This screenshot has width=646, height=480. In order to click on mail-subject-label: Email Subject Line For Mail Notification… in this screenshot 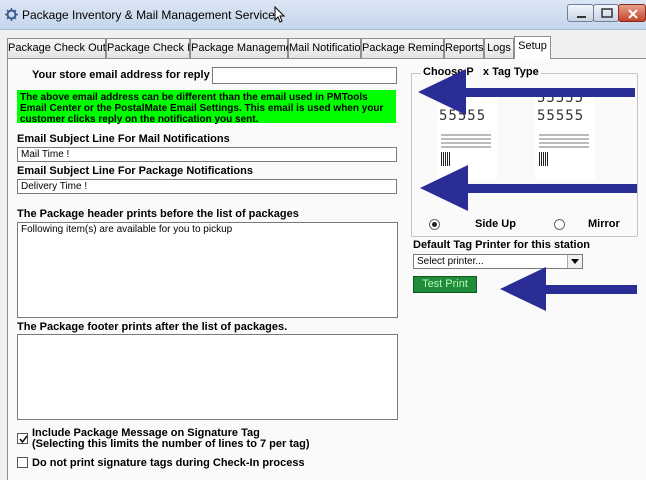, I will do `click(123, 139)`.